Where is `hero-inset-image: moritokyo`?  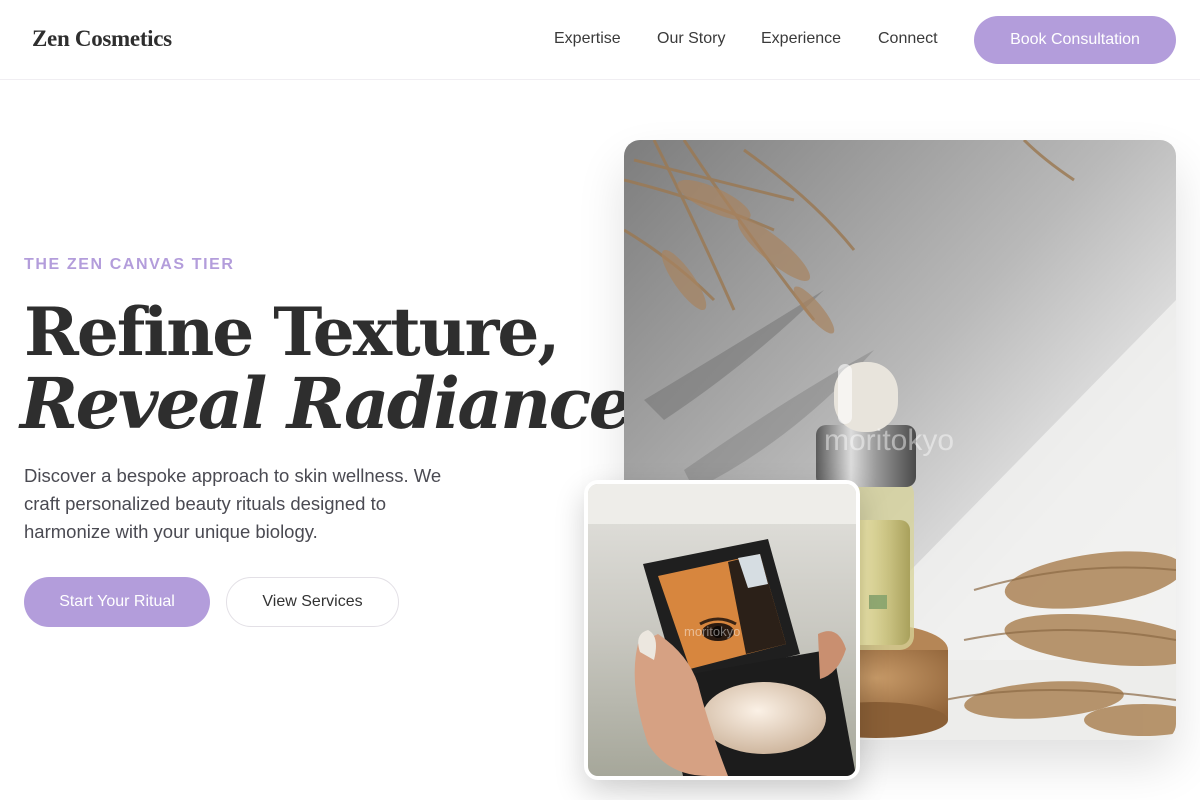 hero-inset-image: moritokyo is located at coordinates (722, 630).